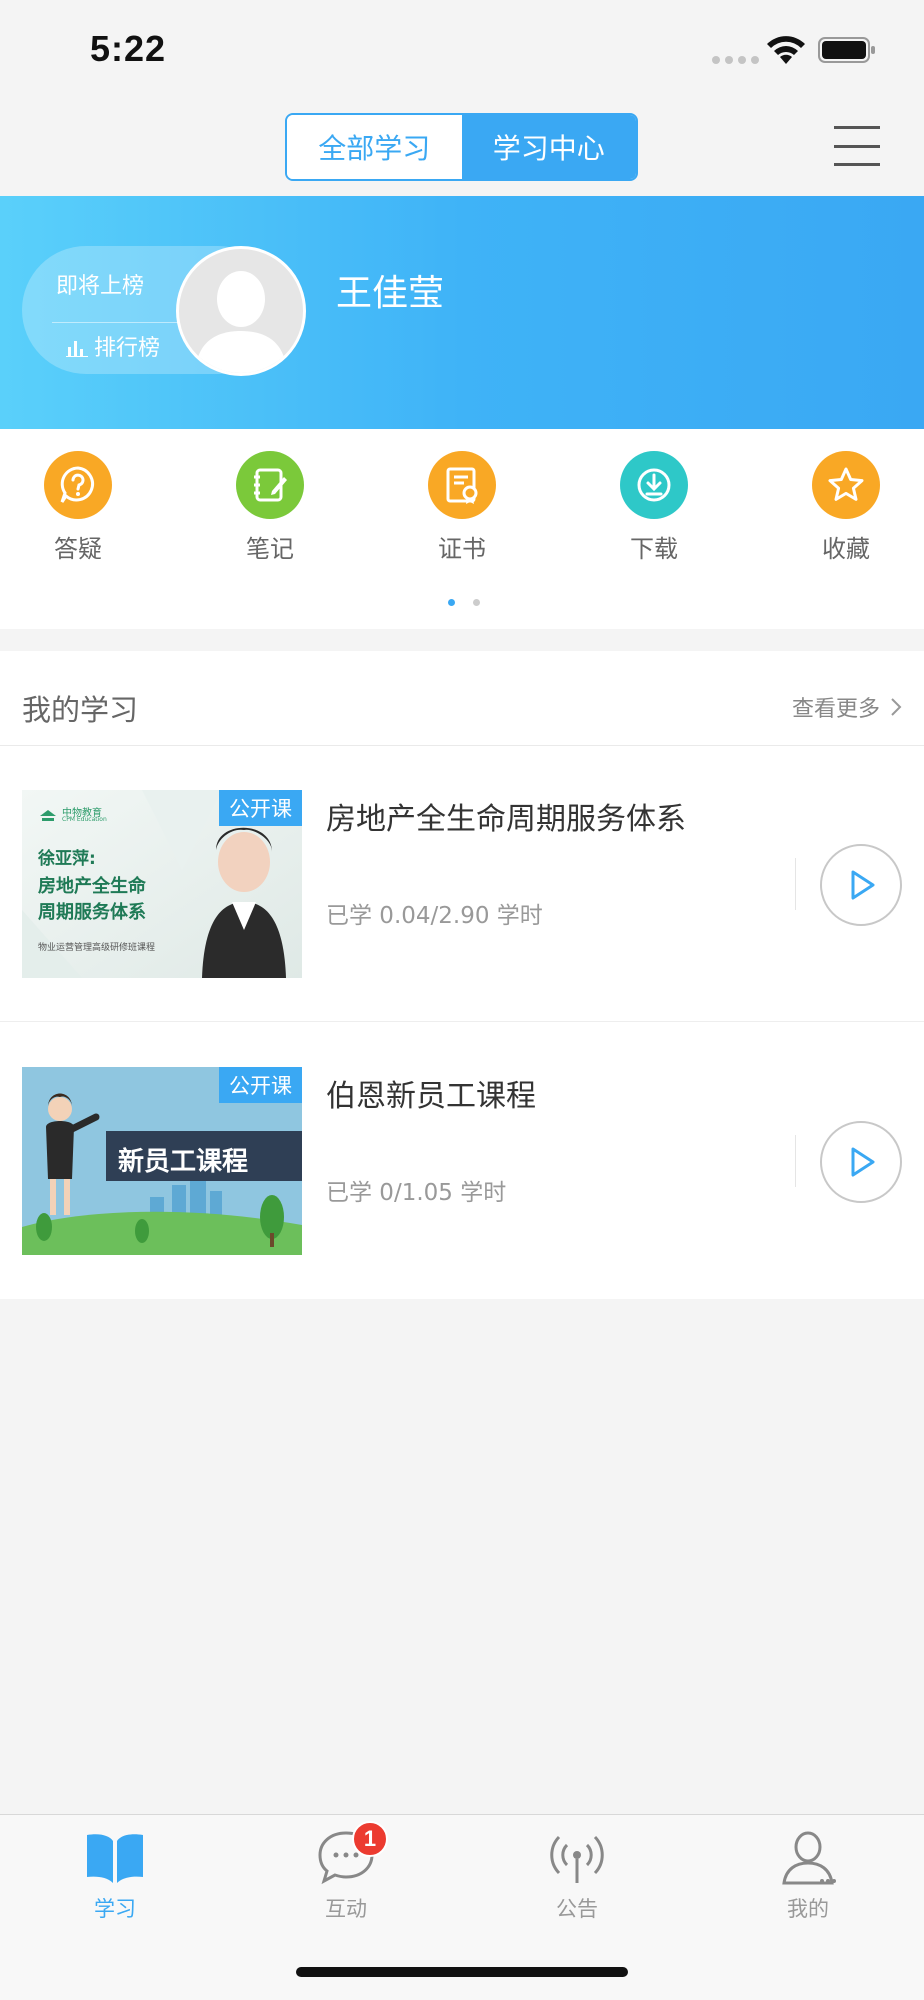  I want to click on tab-announcement: 公告, so click(577, 1874).